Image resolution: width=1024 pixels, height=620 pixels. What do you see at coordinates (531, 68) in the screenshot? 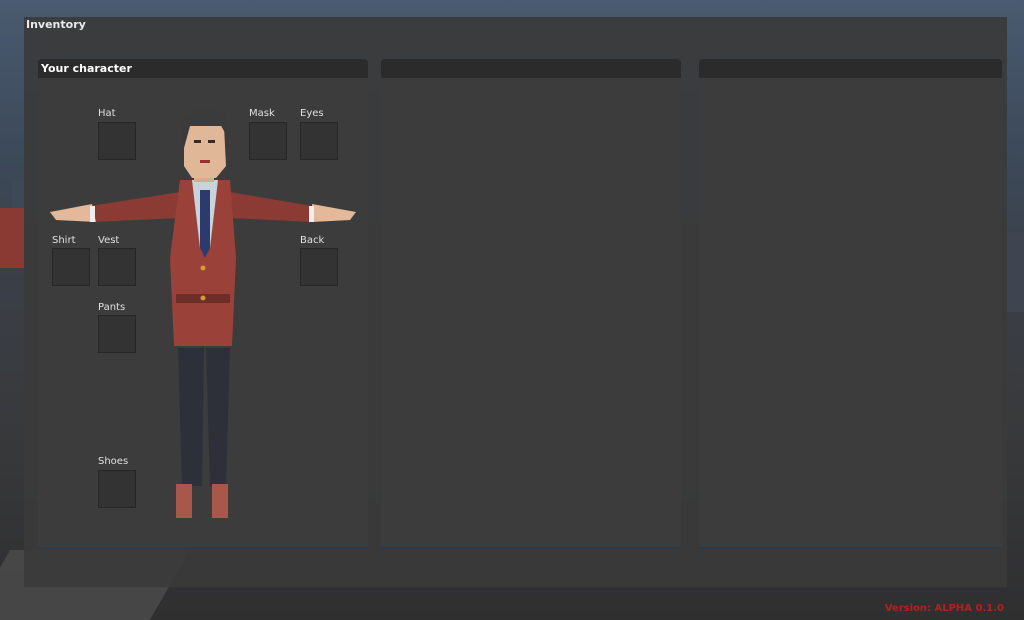
I see `inventory-grid-panel-header` at bounding box center [531, 68].